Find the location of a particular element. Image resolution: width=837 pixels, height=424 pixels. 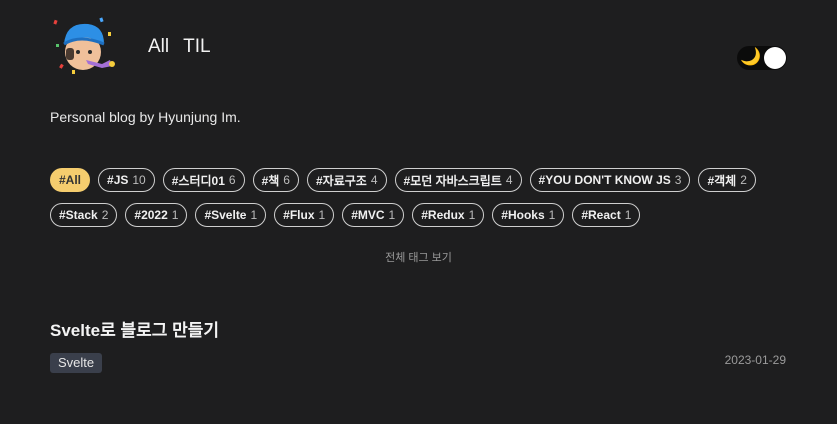

tag-chip: #JS 10 is located at coordinates (126, 180).